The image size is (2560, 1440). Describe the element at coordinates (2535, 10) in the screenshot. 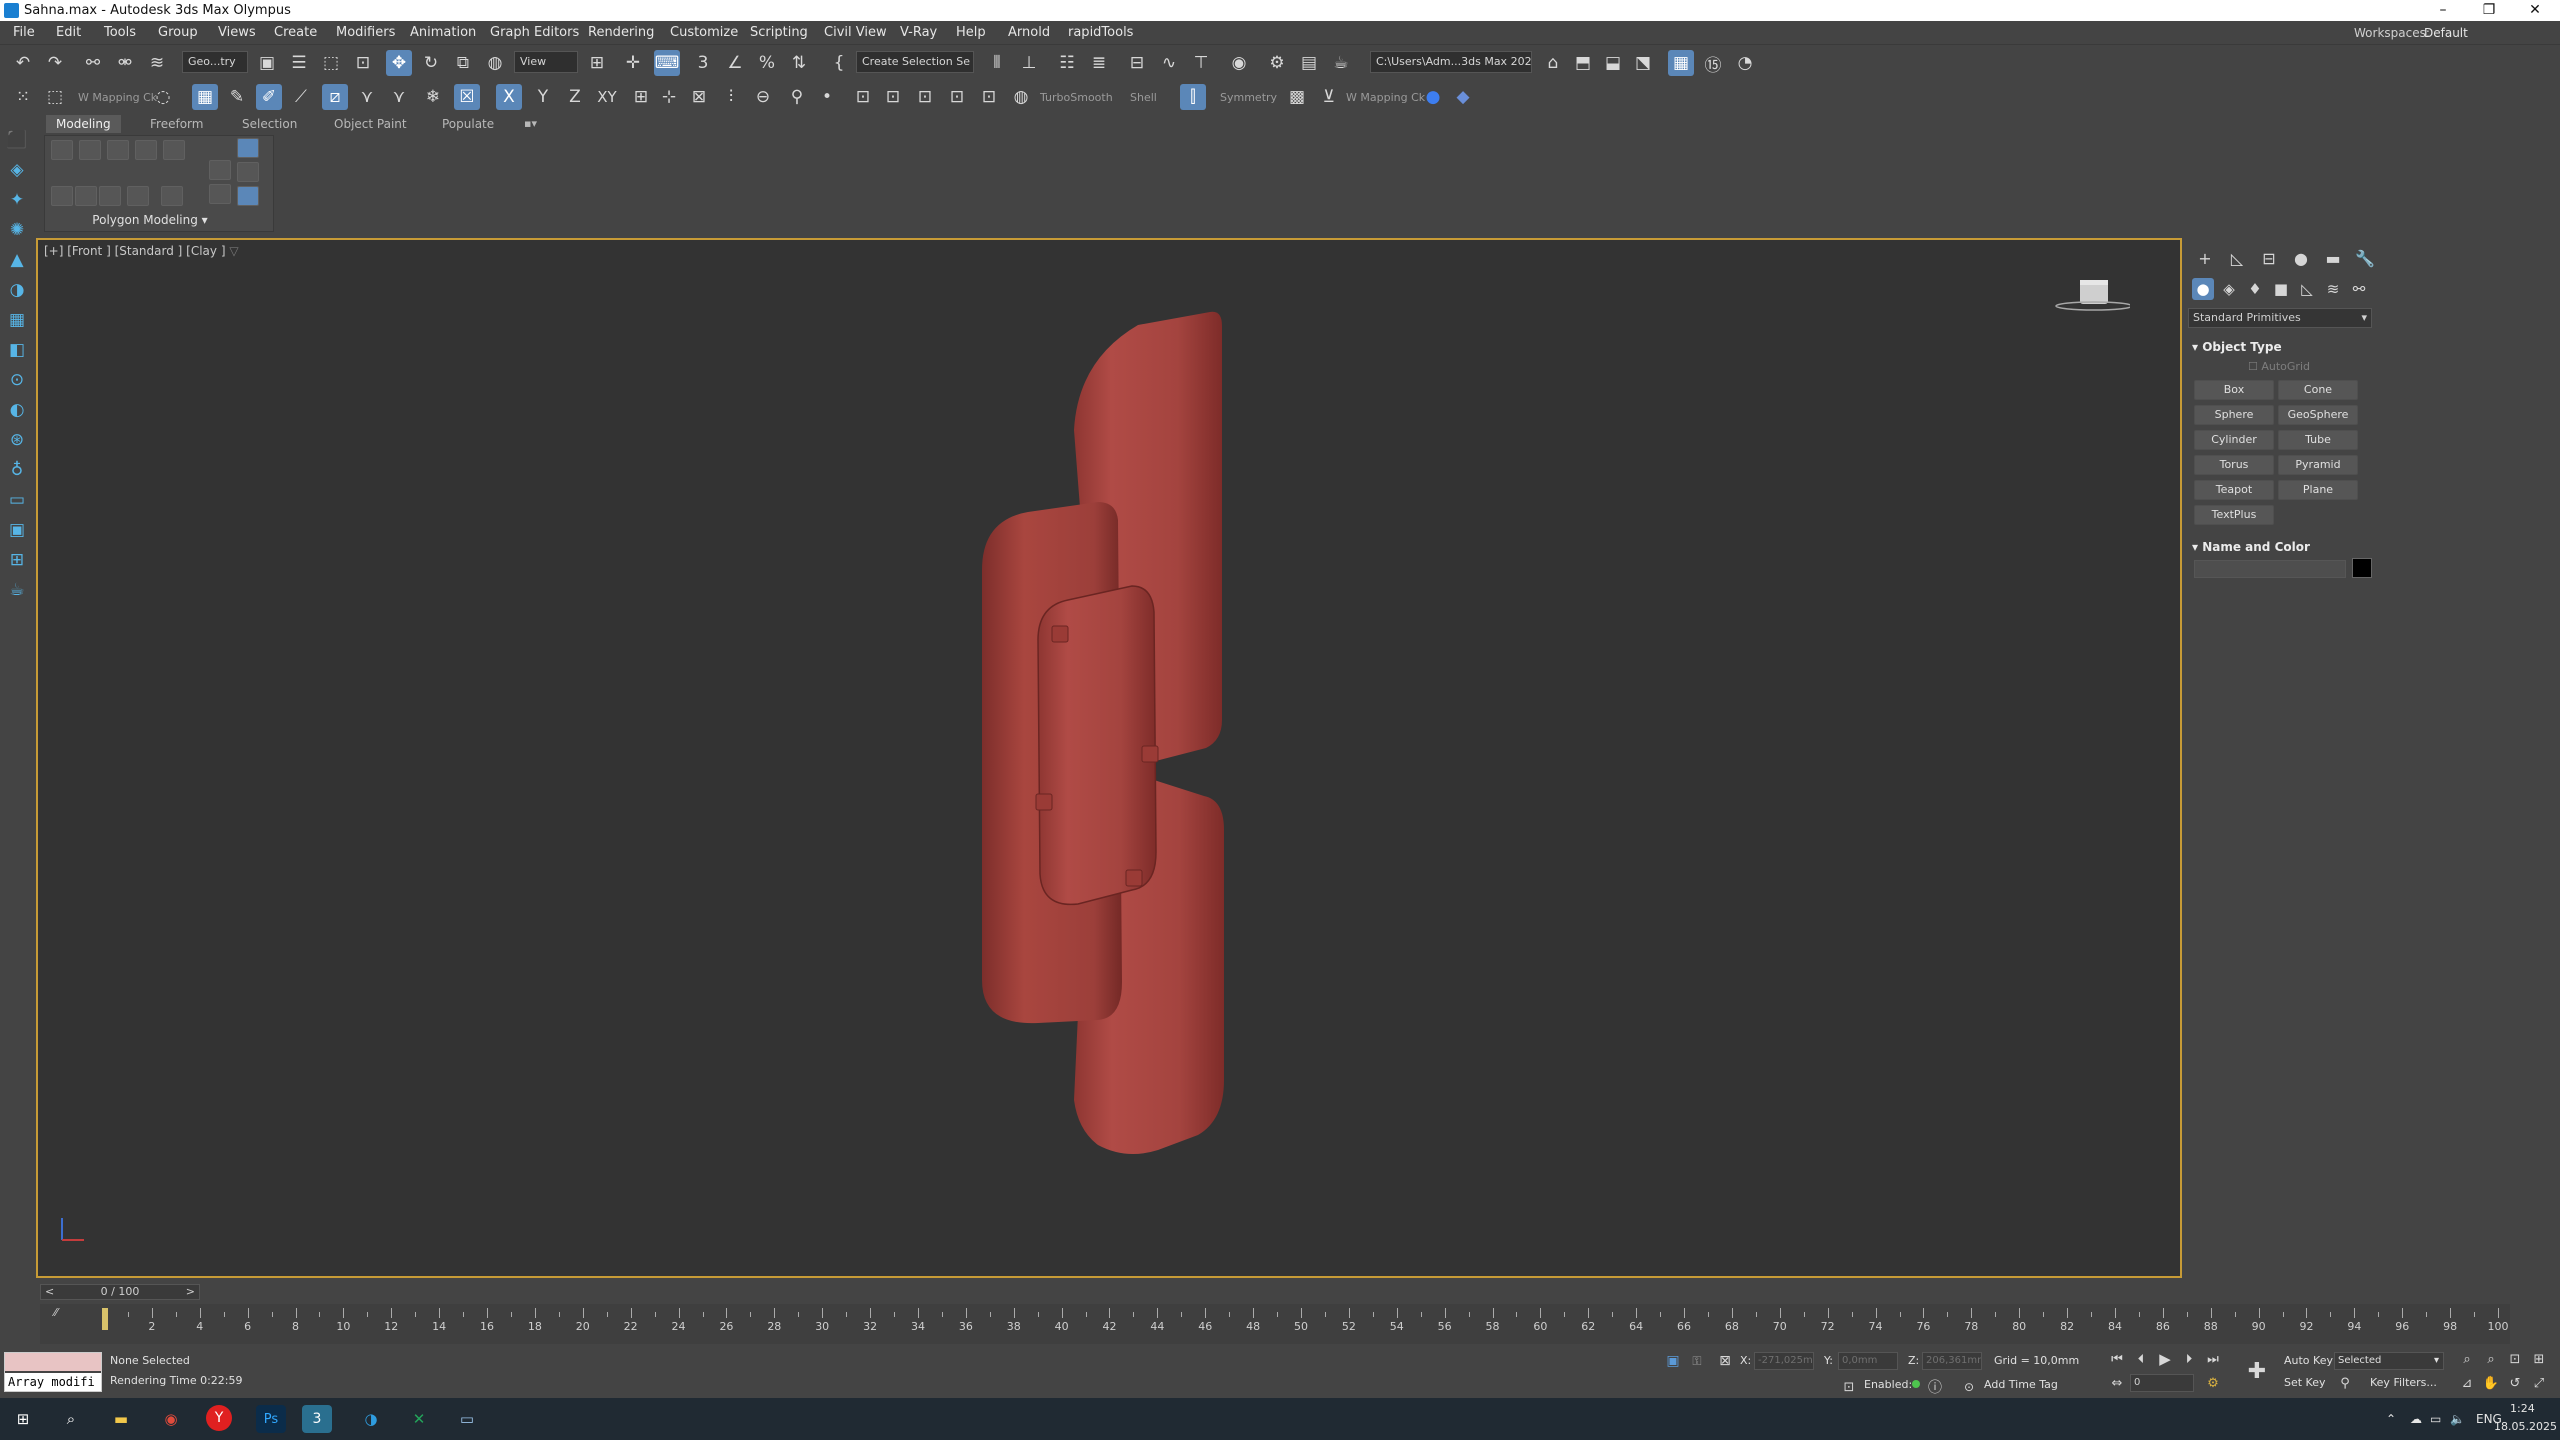

I see `close-button: ✕` at that location.